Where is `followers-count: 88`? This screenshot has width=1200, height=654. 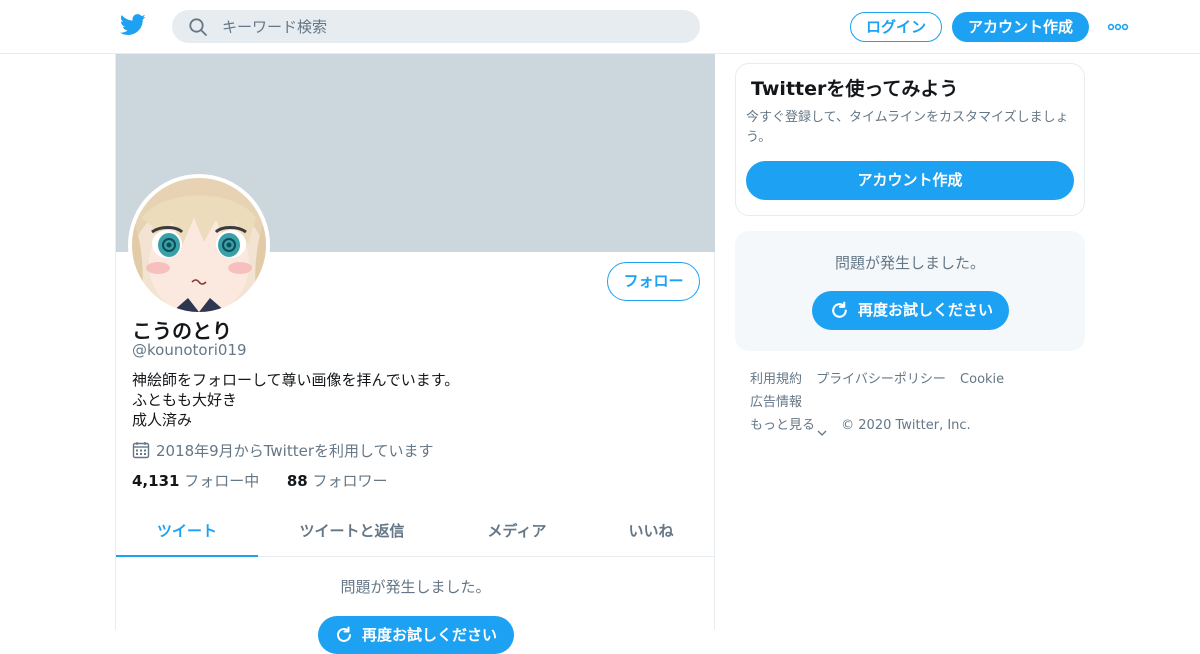
followers-count: 88 is located at coordinates (297, 481).